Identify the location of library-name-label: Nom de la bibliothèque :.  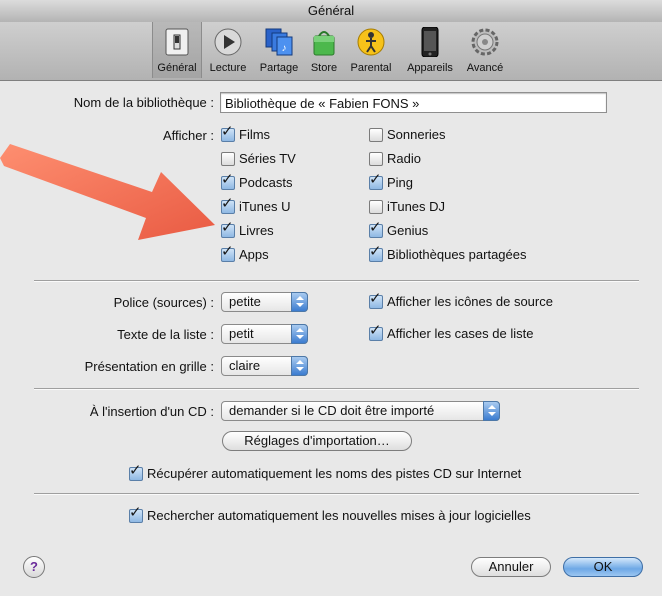
(143, 102).